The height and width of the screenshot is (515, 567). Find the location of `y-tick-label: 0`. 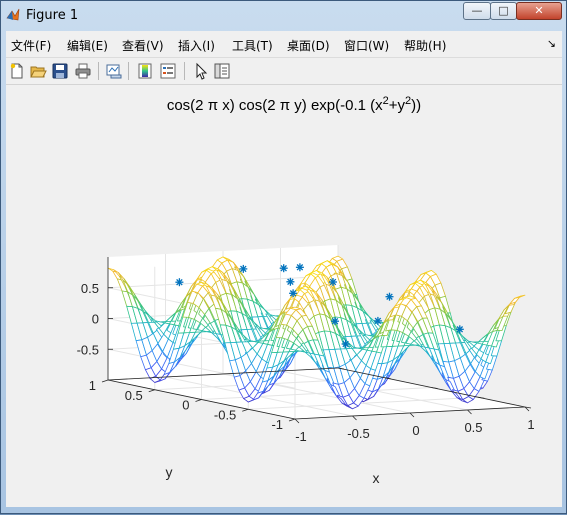

y-tick-label: 0 is located at coordinates (185, 405).